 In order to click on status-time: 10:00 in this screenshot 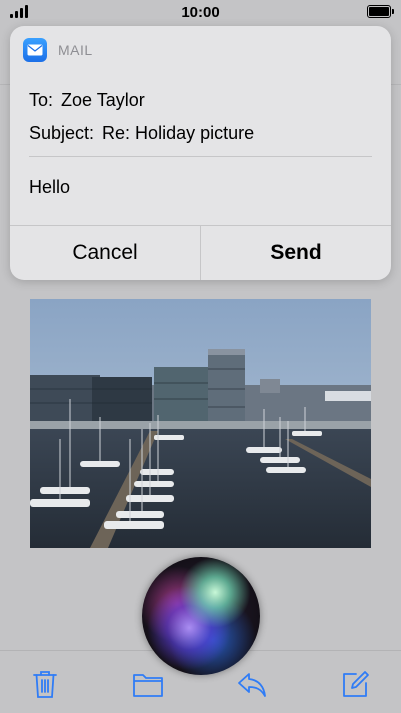, I will do `click(200, 12)`.